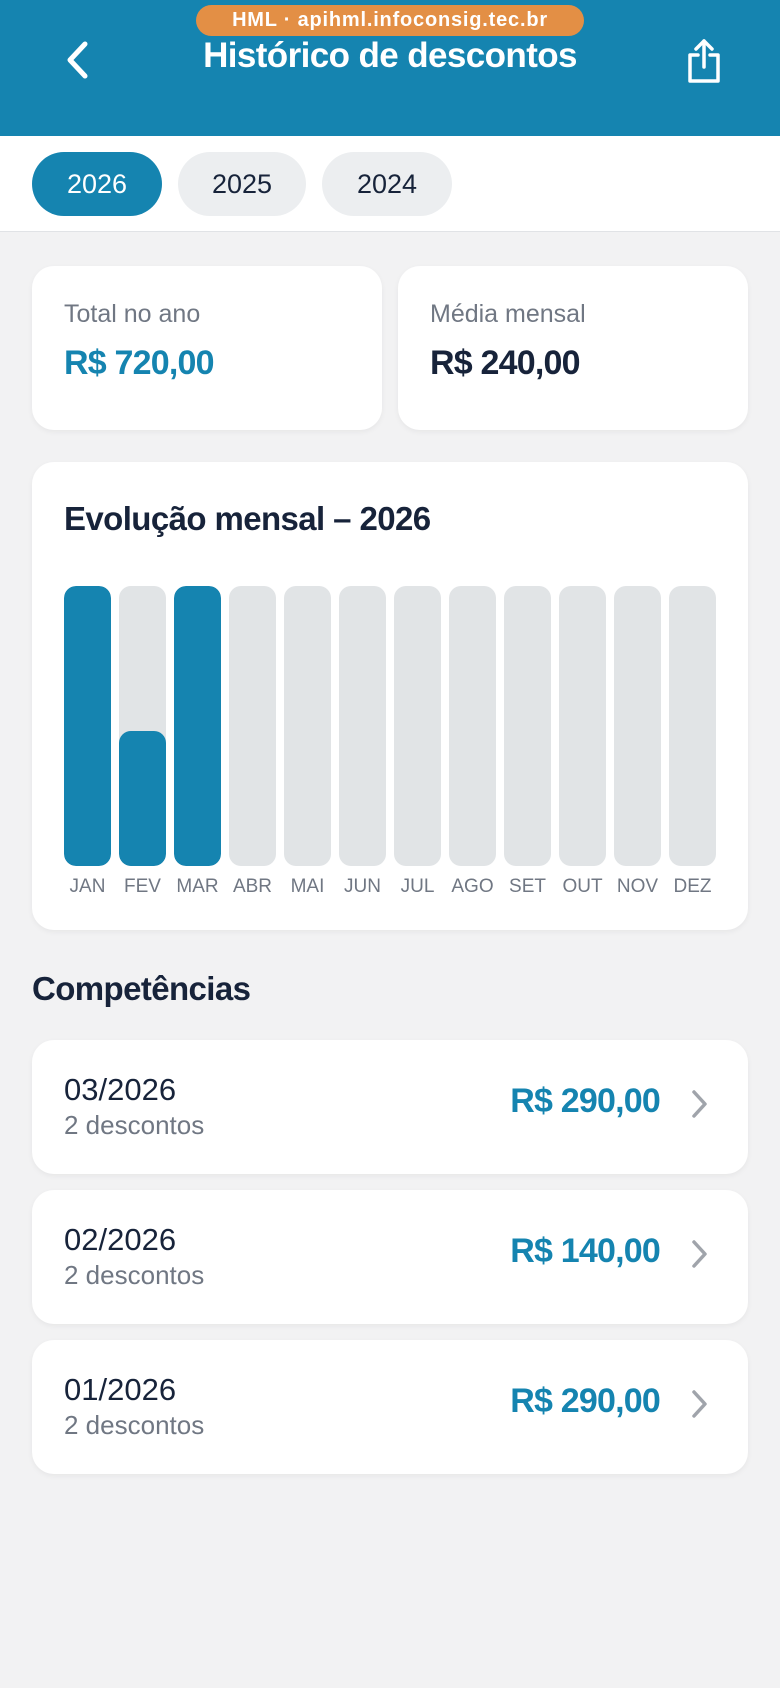  What do you see at coordinates (247, 518) in the screenshot?
I see `chart-title: Evolução mensal – 2026` at bounding box center [247, 518].